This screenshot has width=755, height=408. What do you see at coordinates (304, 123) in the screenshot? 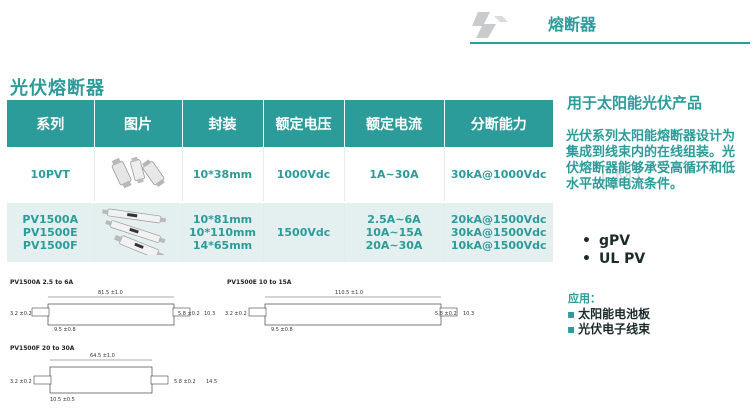
I see `col-voltage: 额定电压` at bounding box center [304, 123].